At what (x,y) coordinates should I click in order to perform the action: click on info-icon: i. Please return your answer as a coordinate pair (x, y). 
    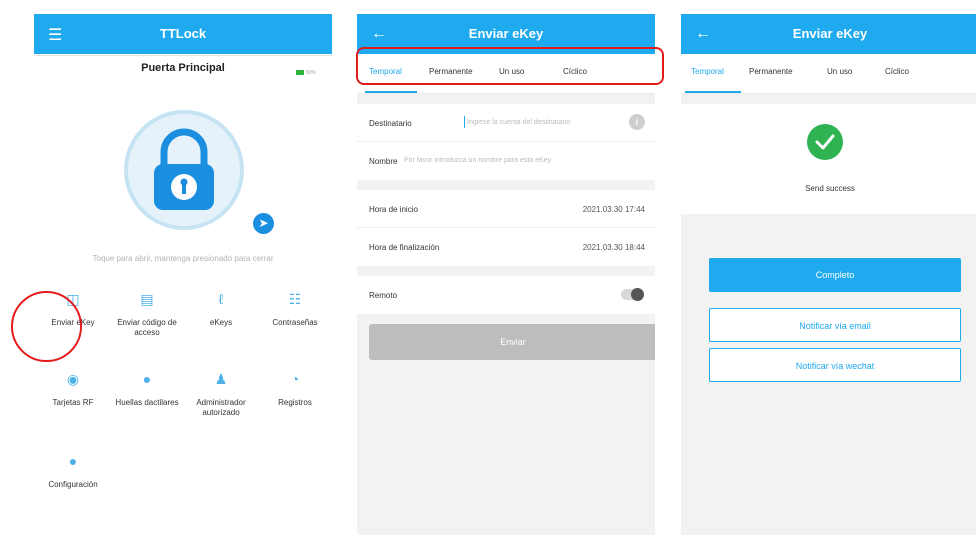
    Looking at the image, I should click on (637, 122).